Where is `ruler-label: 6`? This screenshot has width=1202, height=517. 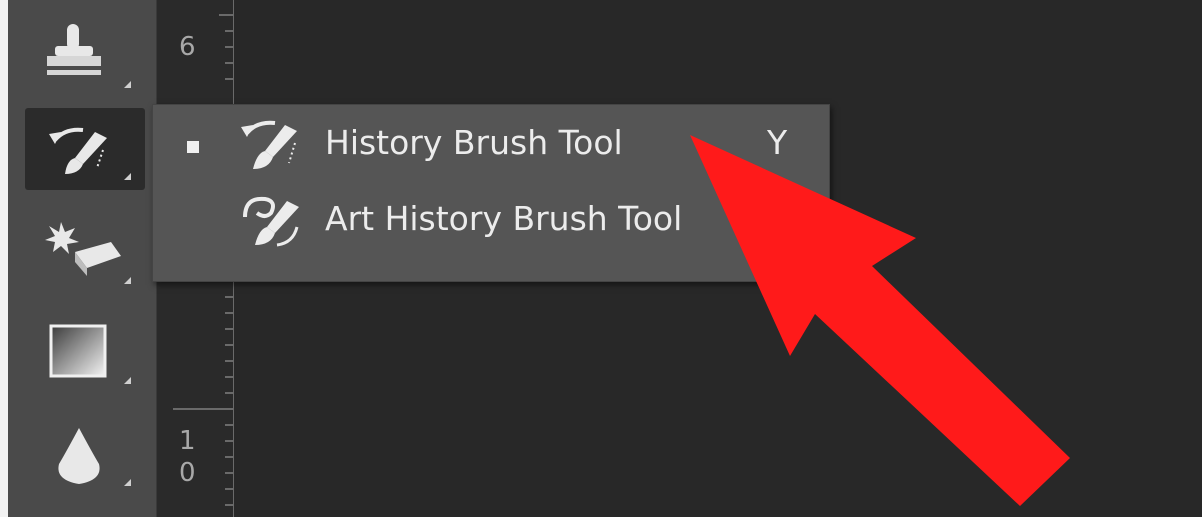
ruler-label: 6 is located at coordinates (187, 47).